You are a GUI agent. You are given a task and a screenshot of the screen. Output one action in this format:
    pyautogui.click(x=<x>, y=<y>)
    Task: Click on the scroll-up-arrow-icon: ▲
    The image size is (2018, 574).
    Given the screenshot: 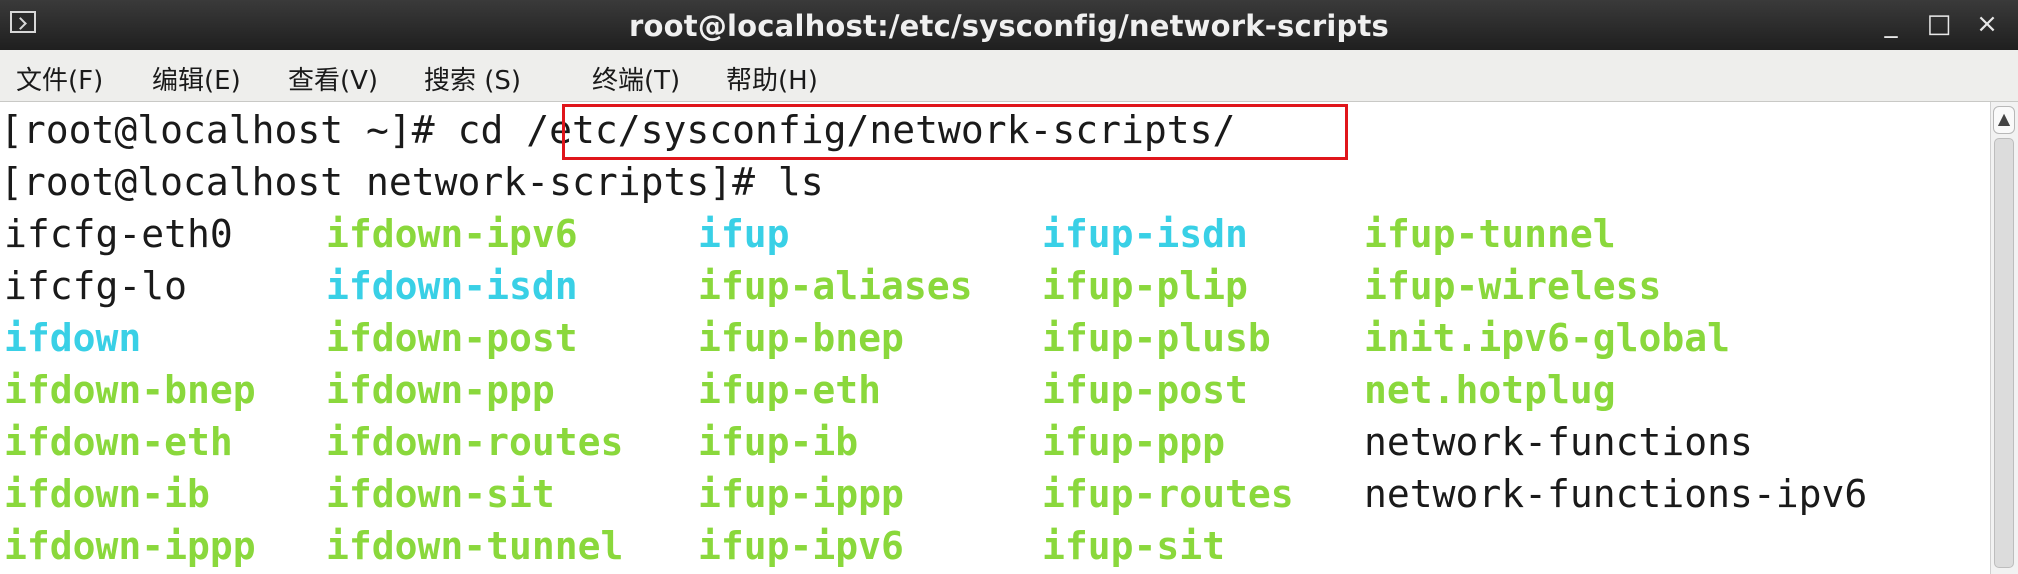 What is the action you would take?
    pyautogui.click(x=2004, y=120)
    